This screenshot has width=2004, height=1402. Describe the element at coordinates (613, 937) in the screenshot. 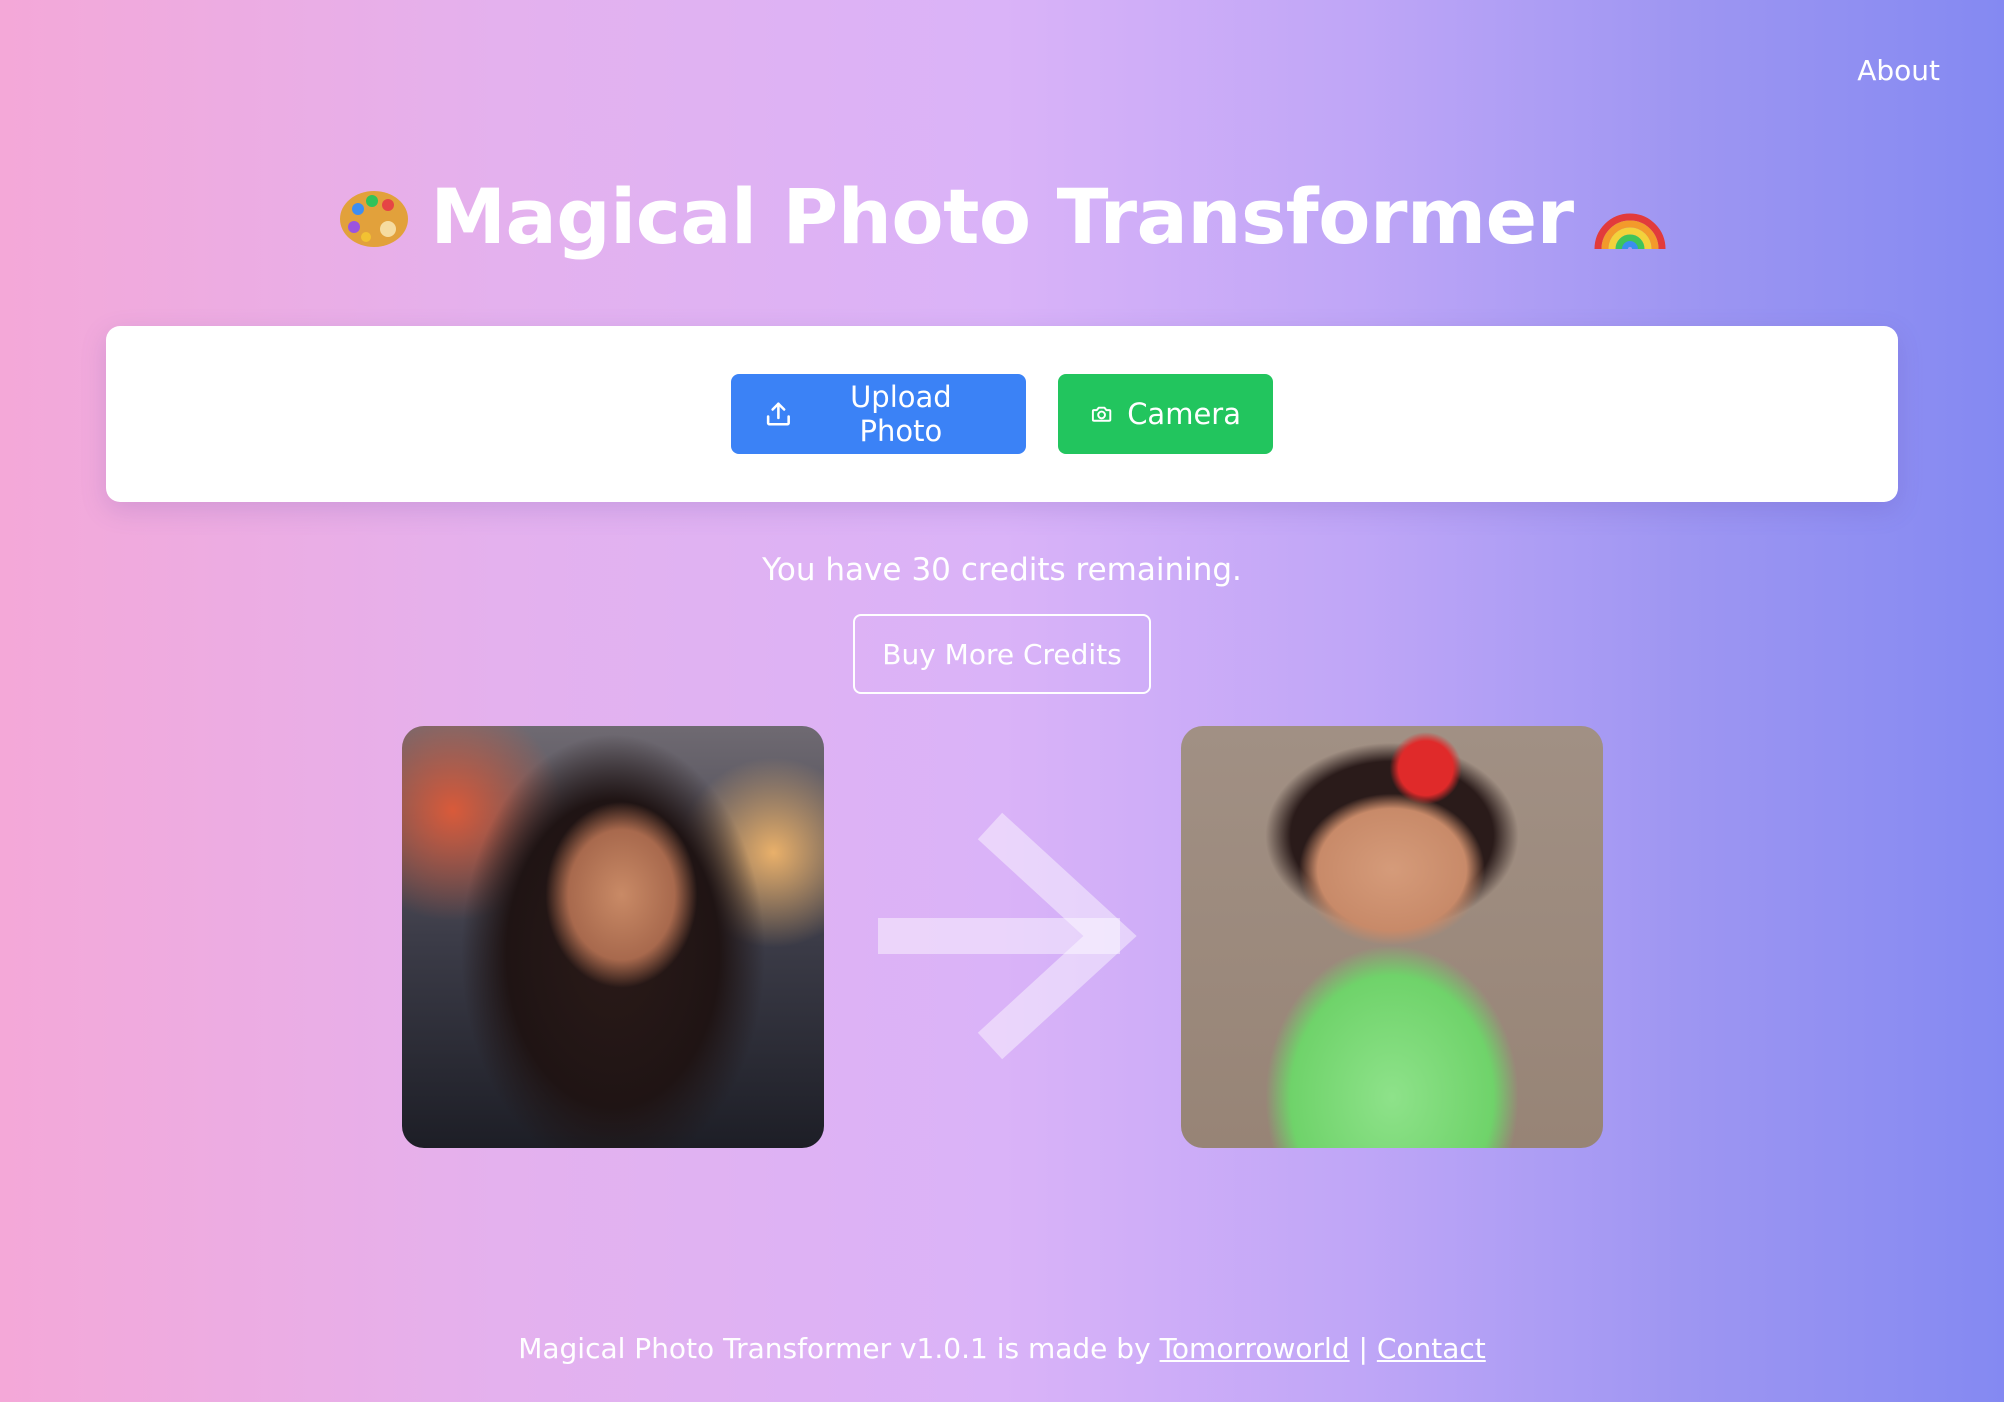

I see `before-photo` at that location.